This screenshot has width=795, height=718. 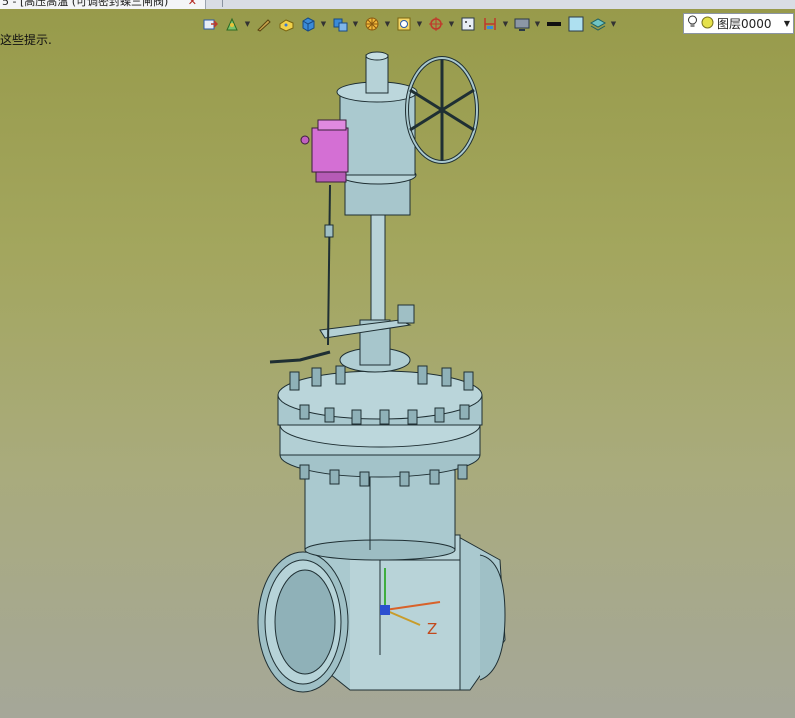 I want to click on top-stem-cover, so click(x=377, y=74).